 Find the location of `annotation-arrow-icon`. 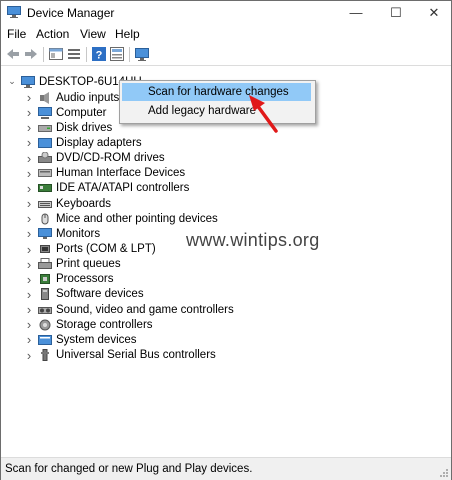

annotation-arrow-icon is located at coordinates (263, 114).